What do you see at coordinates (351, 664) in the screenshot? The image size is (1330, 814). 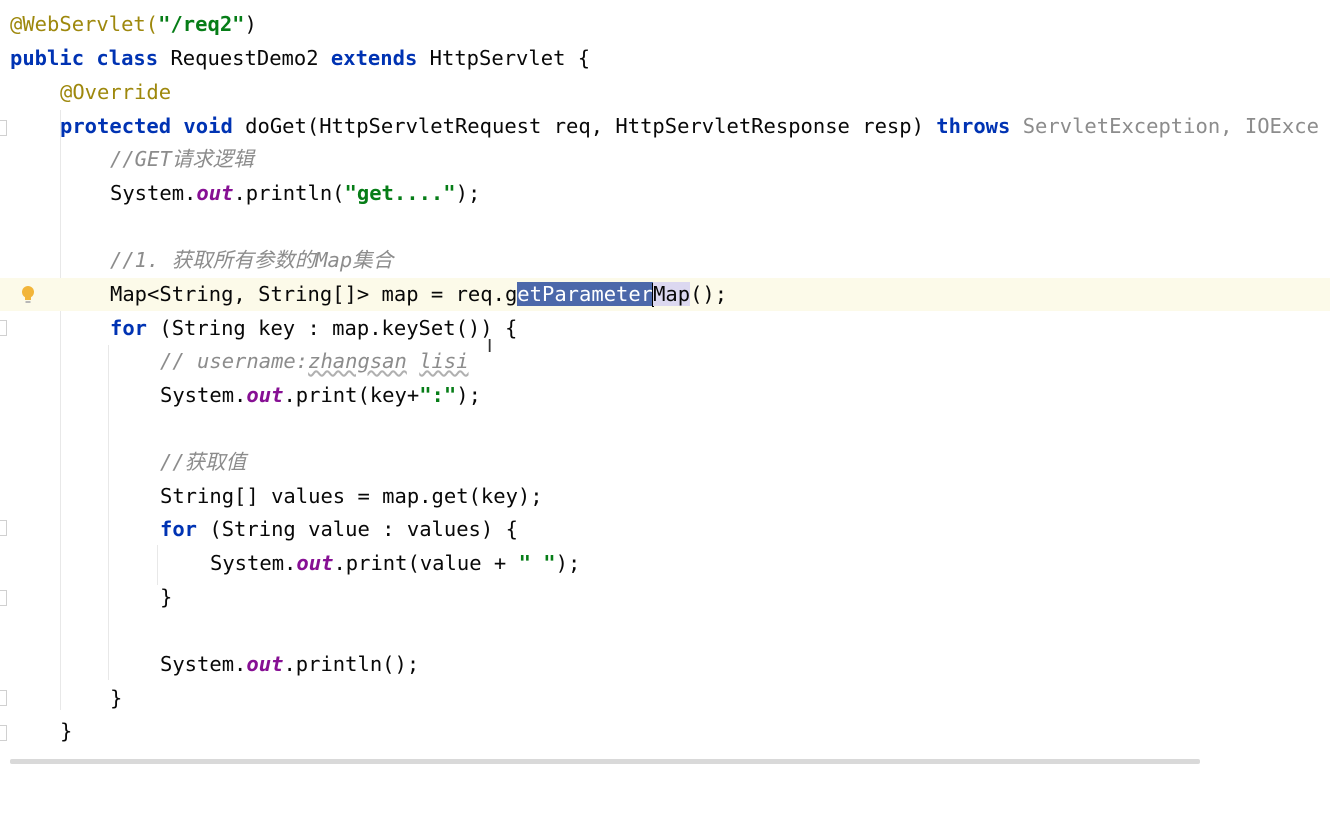 I see `code-text: .println();` at bounding box center [351, 664].